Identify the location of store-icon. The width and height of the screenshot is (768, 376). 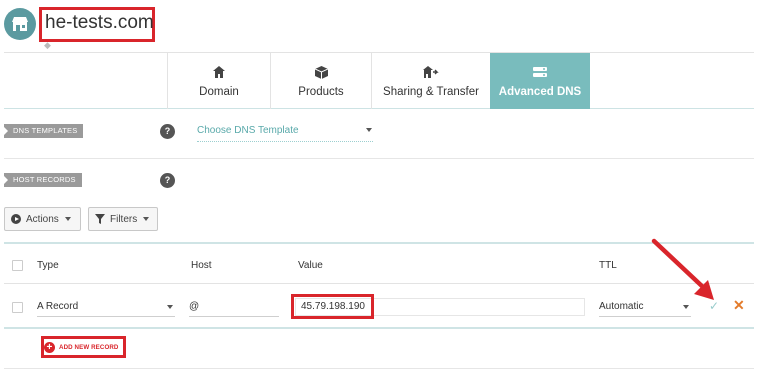
(20, 24).